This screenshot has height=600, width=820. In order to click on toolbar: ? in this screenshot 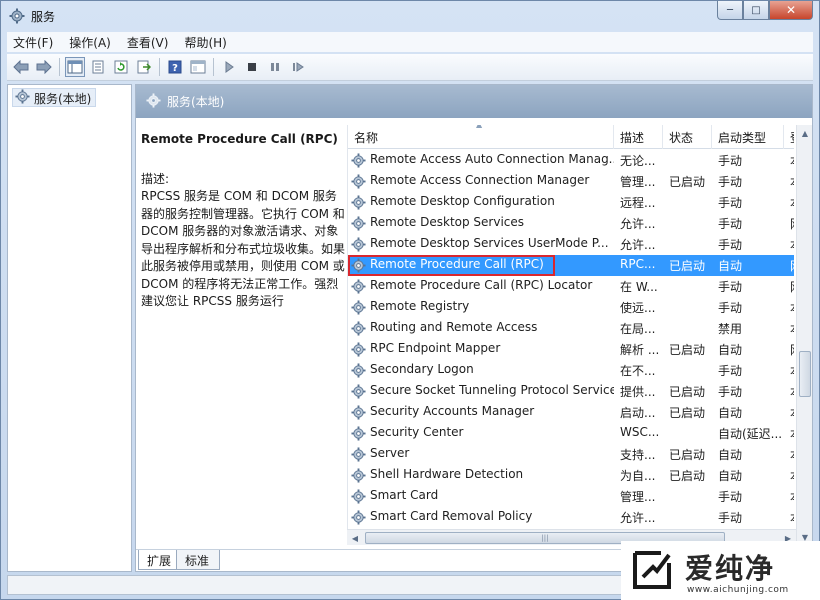, I will do `click(410, 67)`.